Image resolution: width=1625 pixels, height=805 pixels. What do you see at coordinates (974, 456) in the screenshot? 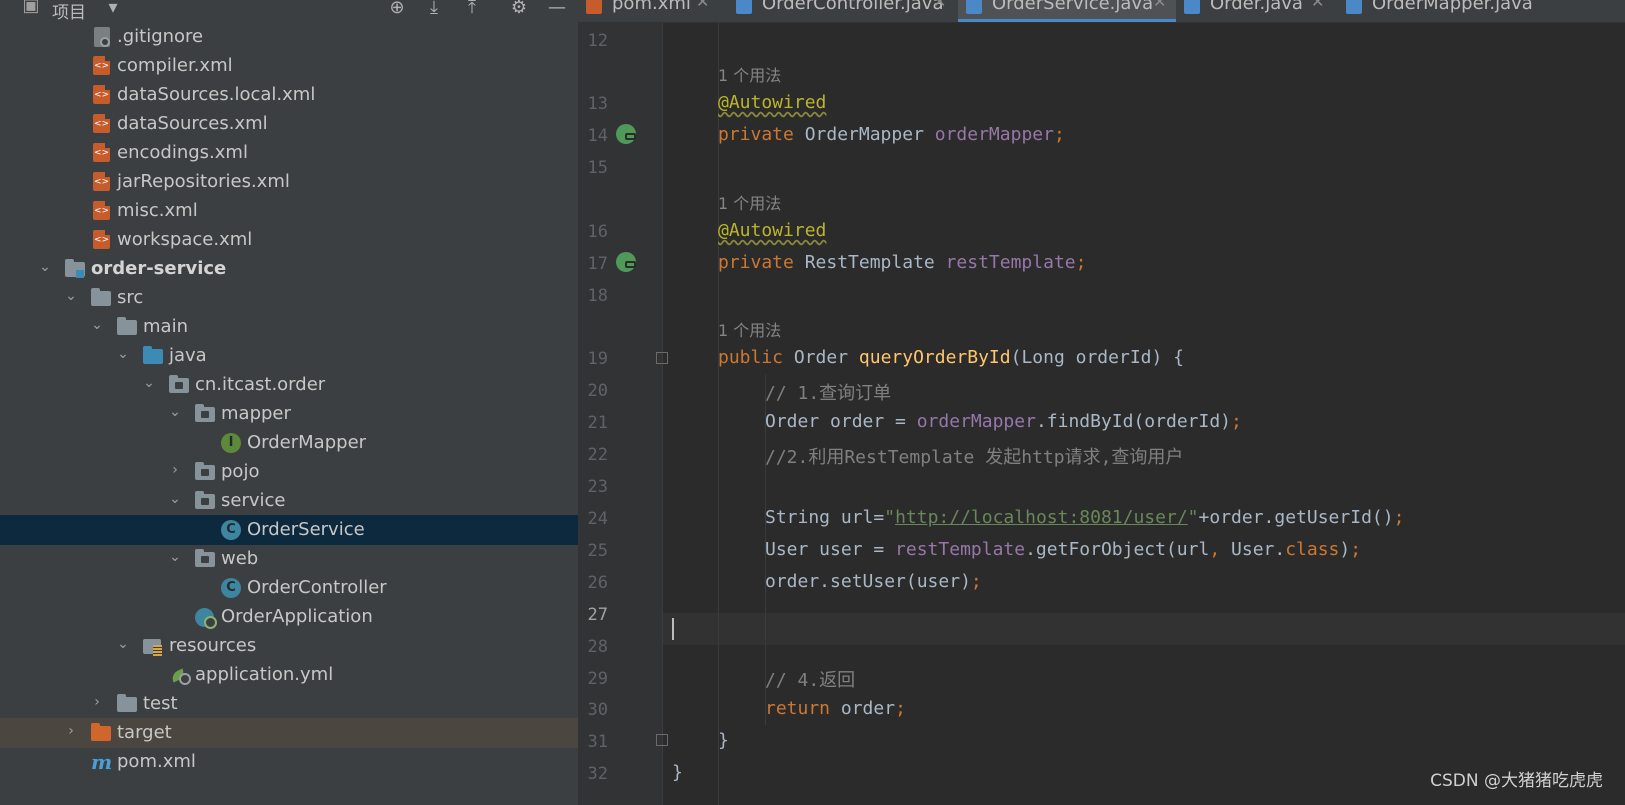
I see `code-line-22: //2.利用RestTemplate 发起http请求,查询用户` at bounding box center [974, 456].